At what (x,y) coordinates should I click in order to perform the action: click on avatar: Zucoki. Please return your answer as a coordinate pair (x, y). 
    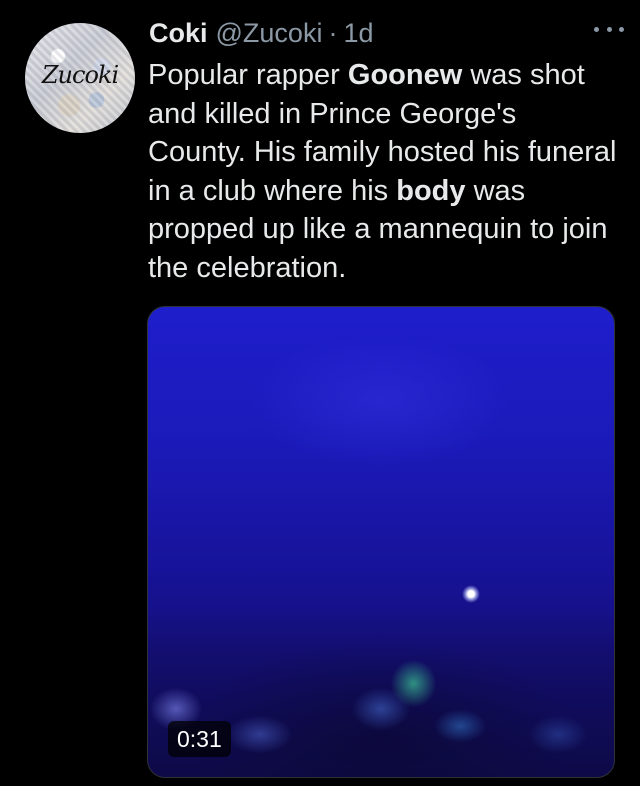
    Looking at the image, I should click on (80, 78).